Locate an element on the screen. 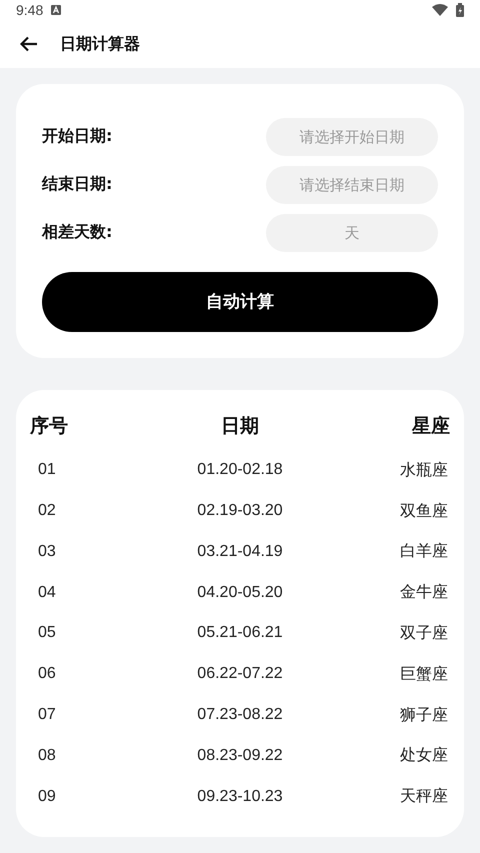  table-cell-text: 08 is located at coordinates (47, 755).